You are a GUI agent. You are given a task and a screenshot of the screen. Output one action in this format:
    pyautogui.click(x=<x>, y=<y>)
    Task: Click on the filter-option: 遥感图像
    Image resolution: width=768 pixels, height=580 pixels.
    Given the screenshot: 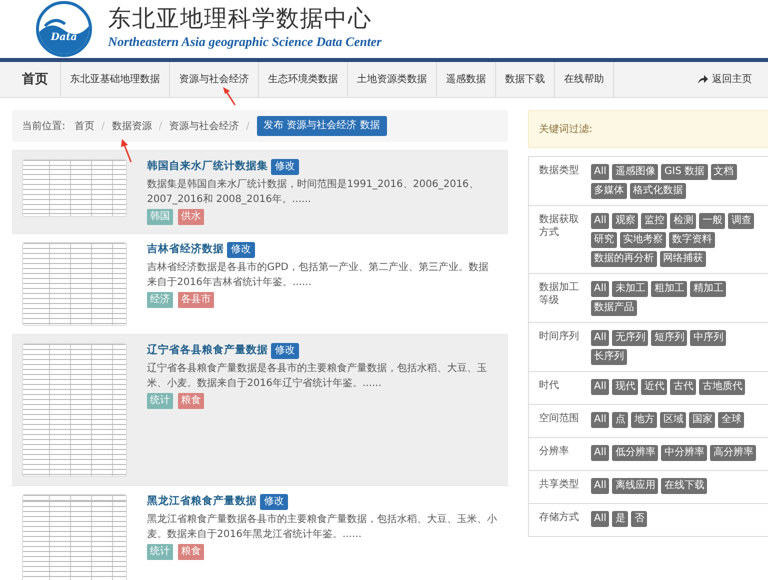 What is the action you would take?
    pyautogui.click(x=635, y=172)
    